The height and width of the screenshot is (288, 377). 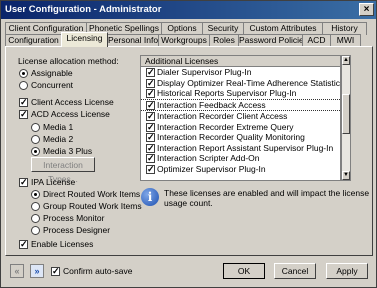 I want to click on process-designer-radio, so click(x=35, y=230).